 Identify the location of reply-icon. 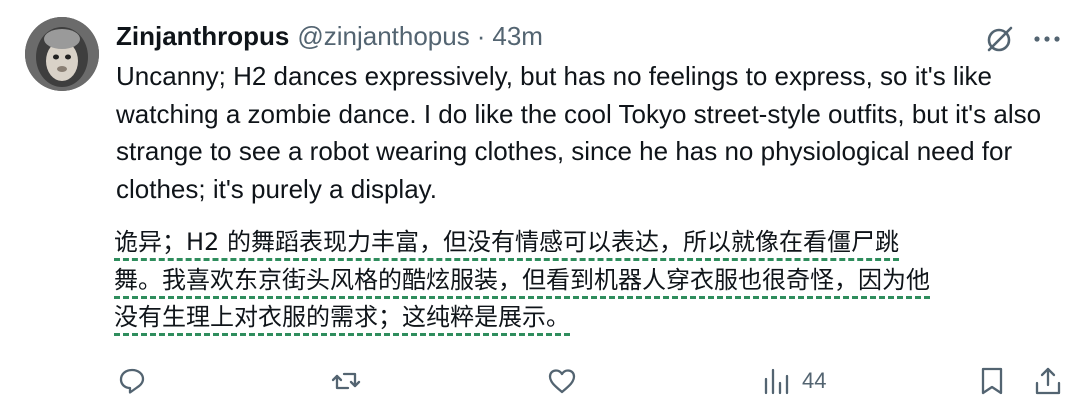
(132, 381).